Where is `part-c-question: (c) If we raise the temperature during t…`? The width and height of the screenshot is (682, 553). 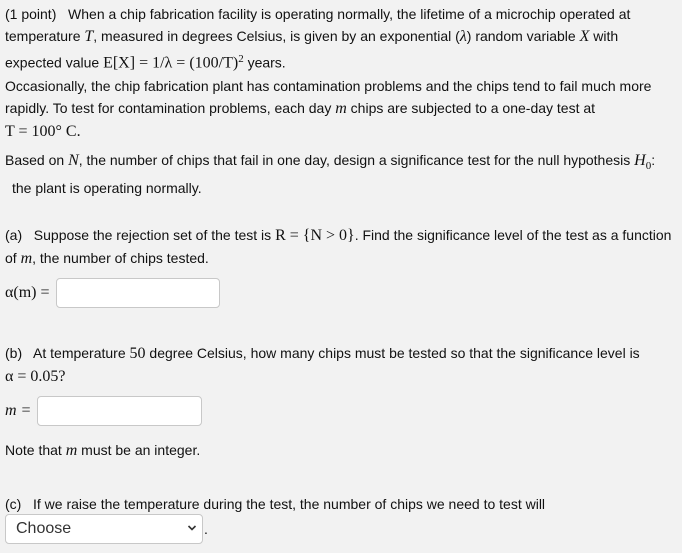 part-c-question: (c) If we raise the temperature during t… is located at coordinates (275, 504).